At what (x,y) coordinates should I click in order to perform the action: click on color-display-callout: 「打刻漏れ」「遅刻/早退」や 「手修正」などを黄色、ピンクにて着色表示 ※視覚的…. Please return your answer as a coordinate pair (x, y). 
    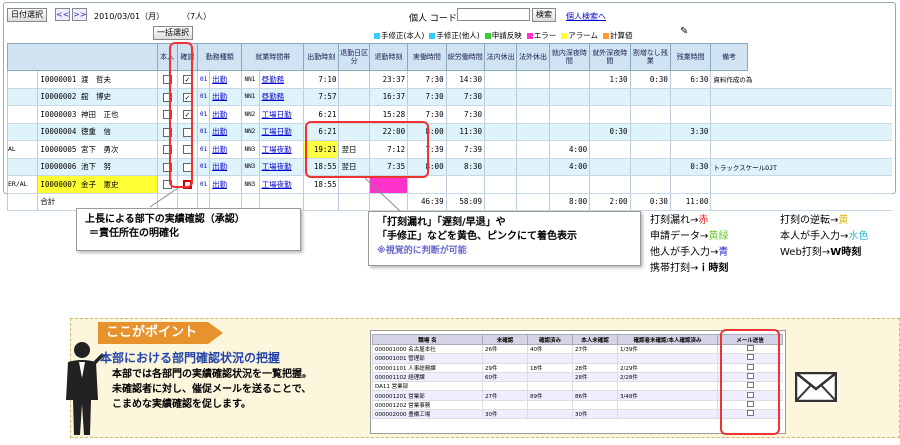
    Looking at the image, I should click on (504, 238).